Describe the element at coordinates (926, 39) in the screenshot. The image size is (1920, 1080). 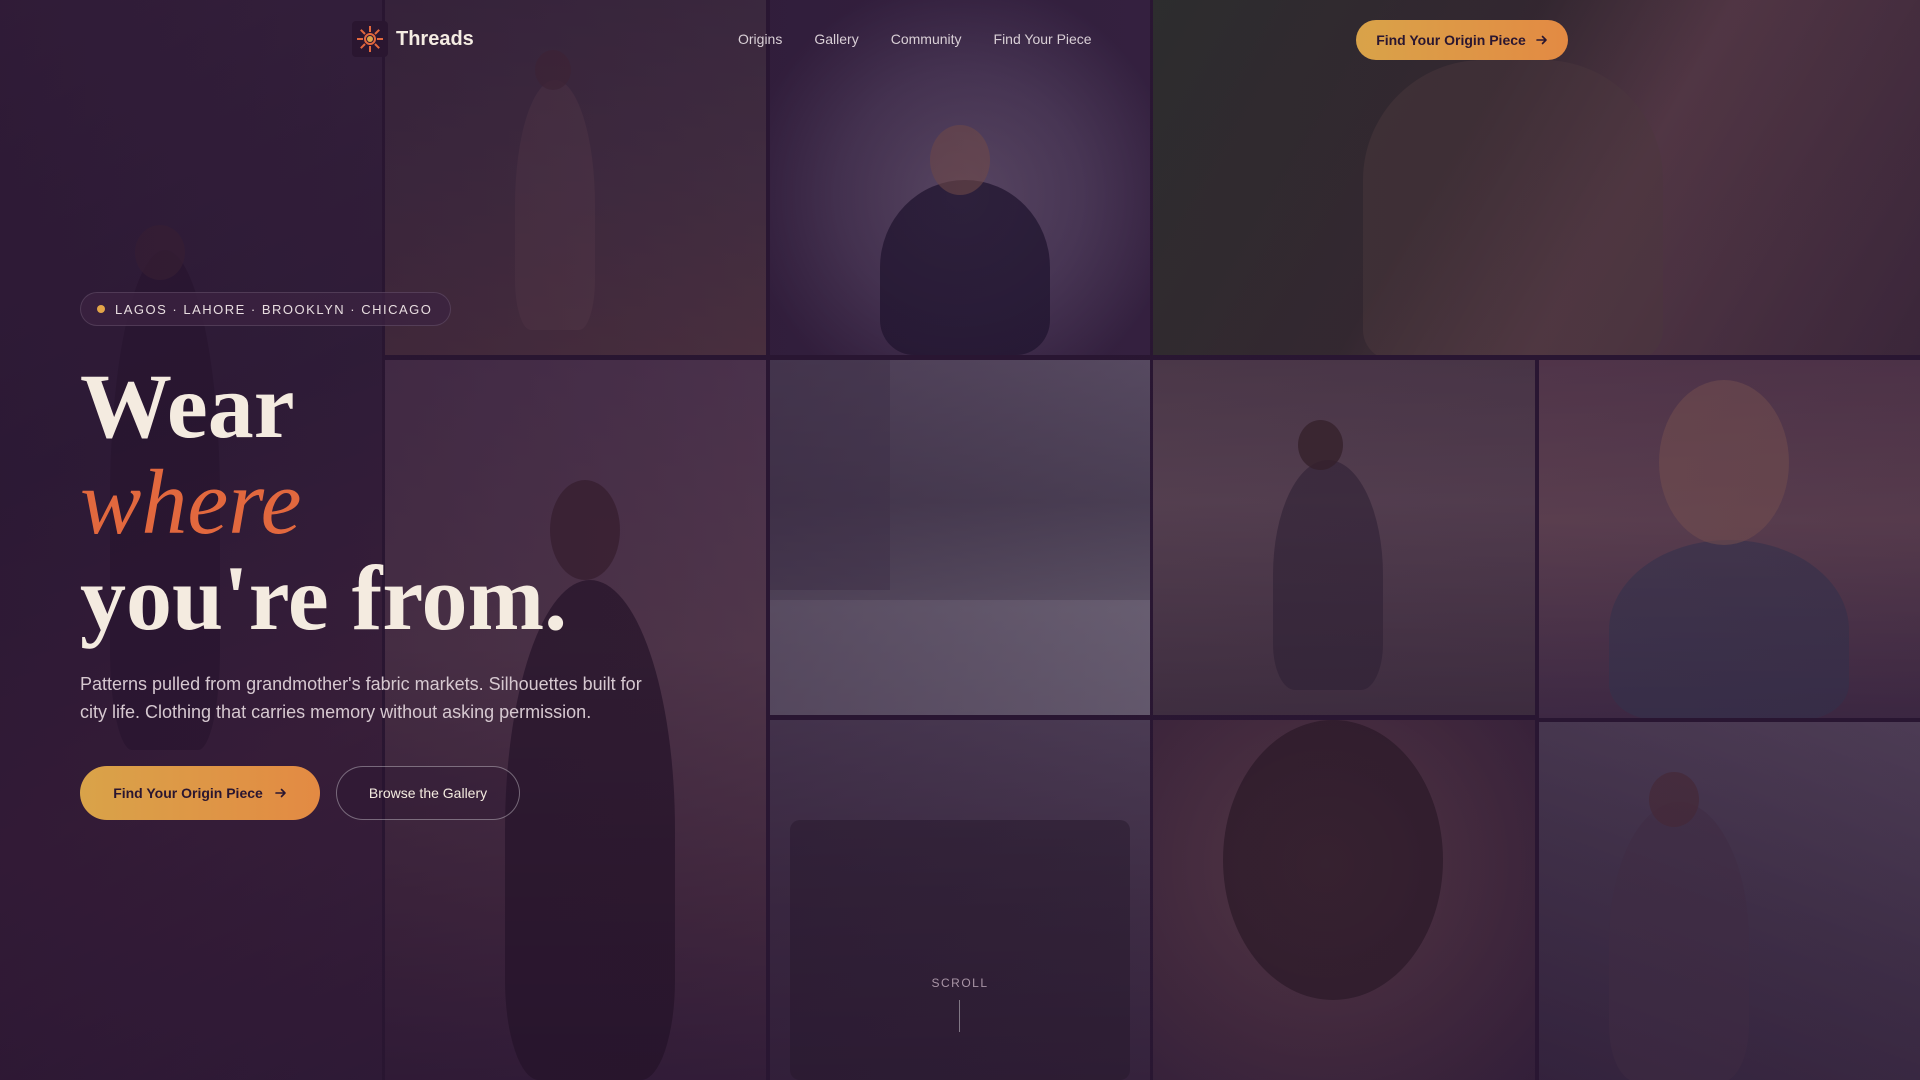
I see `nav-link-community: Community` at that location.